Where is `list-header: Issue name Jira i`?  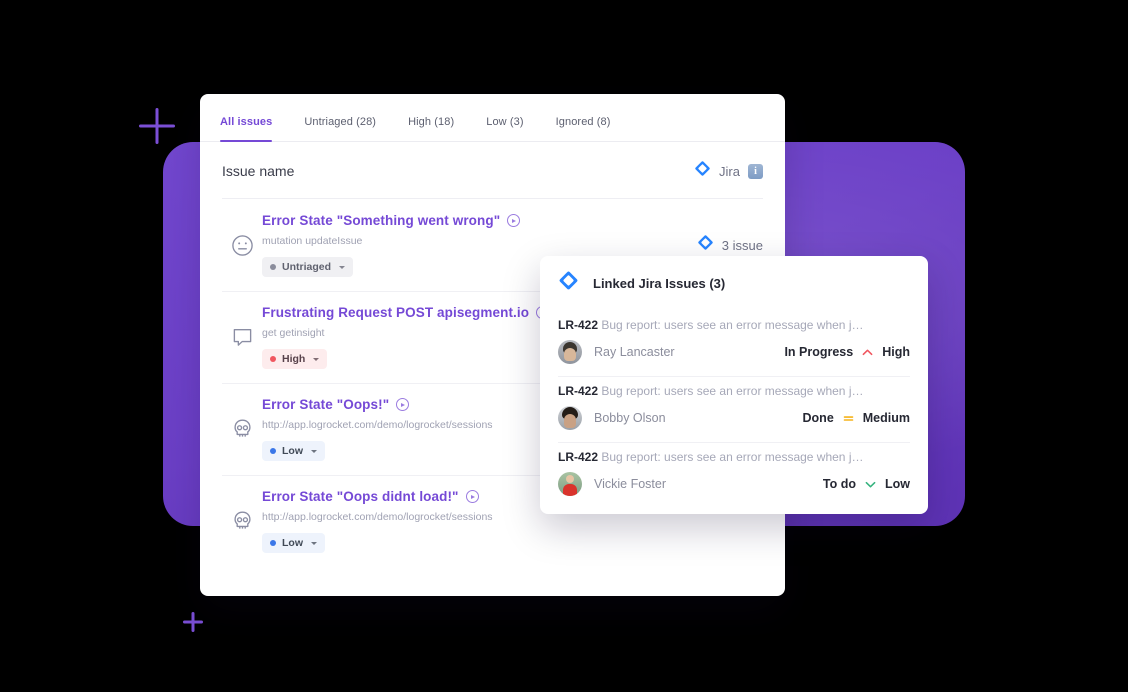
list-header: Issue name Jira i is located at coordinates (492, 170).